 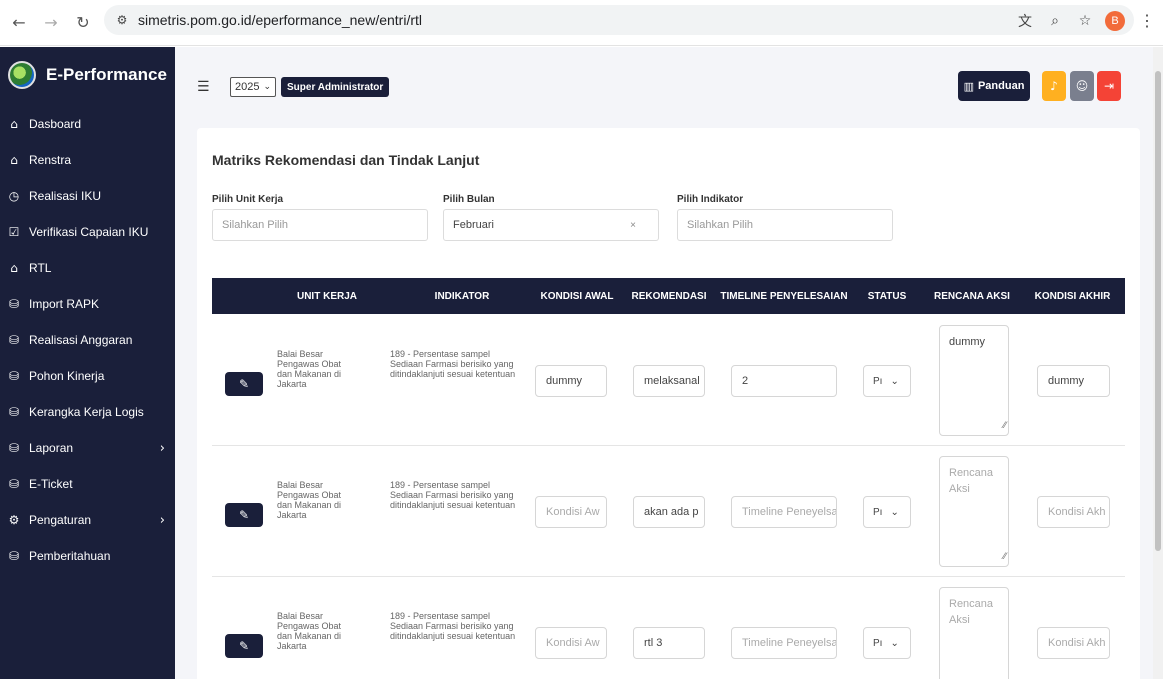 I want to click on user-button: ☺, so click(x=1082, y=86).